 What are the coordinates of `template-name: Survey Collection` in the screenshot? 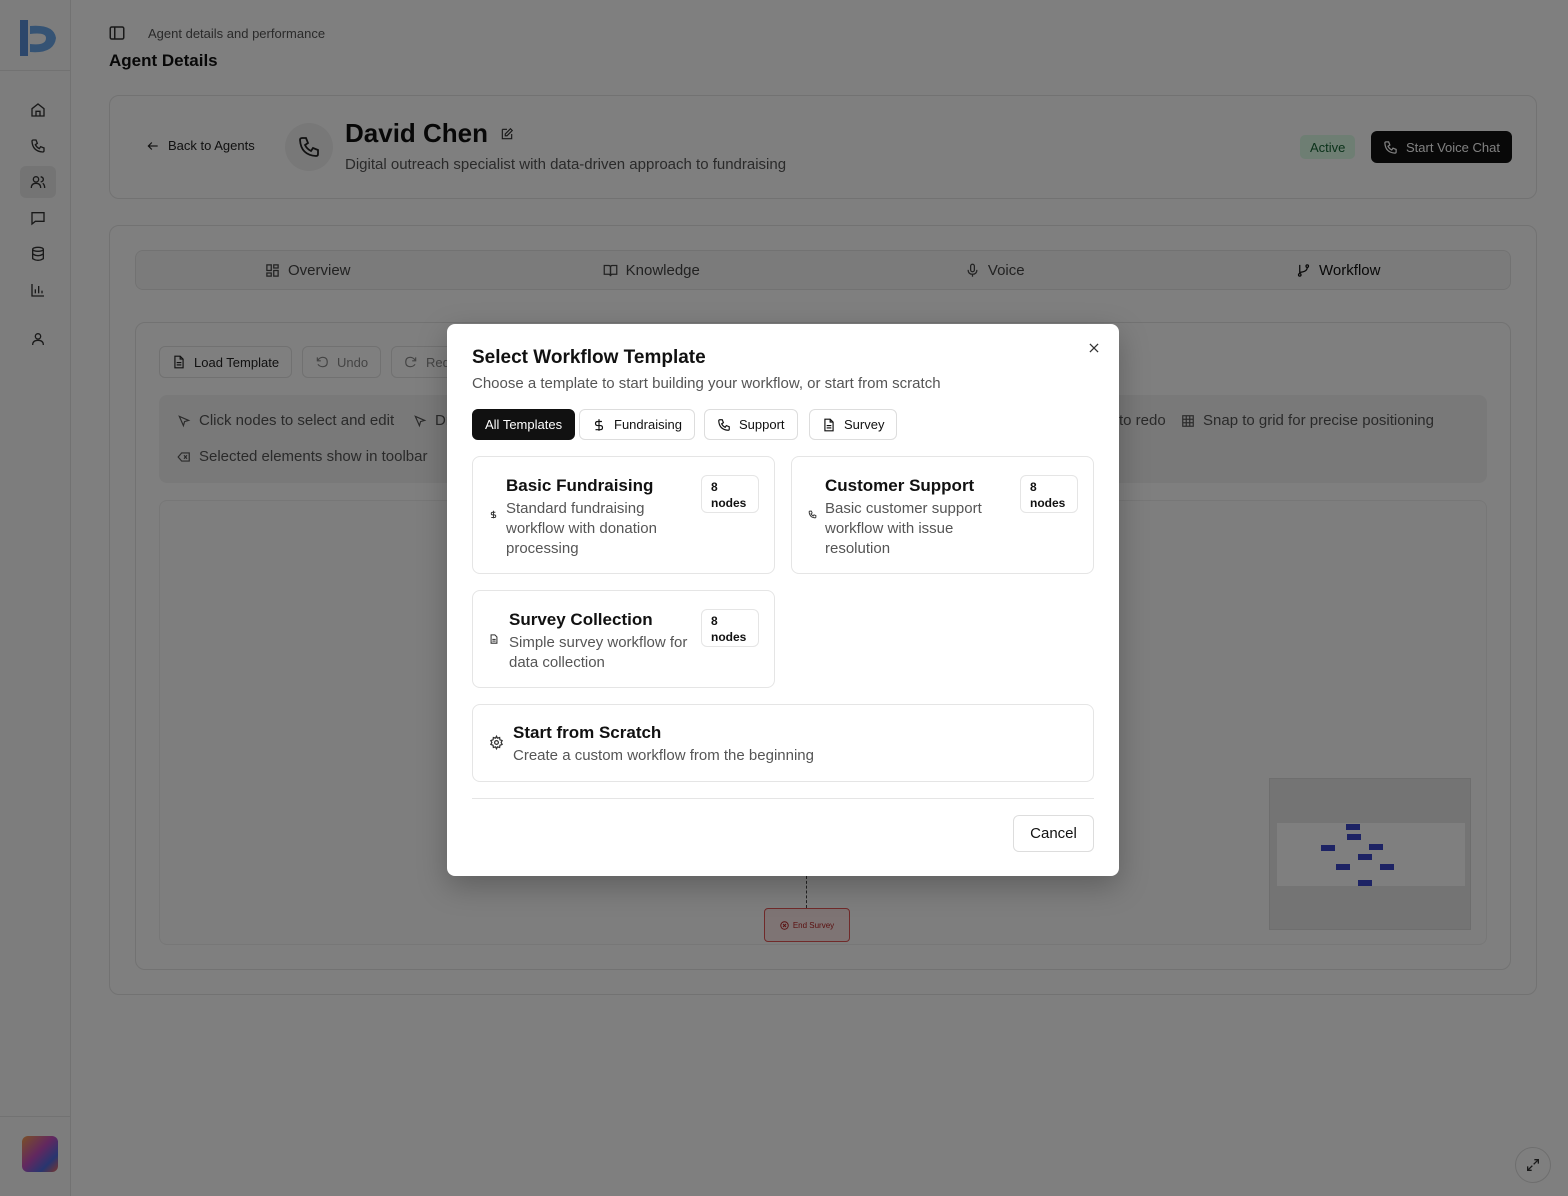 It's located at (581, 619).